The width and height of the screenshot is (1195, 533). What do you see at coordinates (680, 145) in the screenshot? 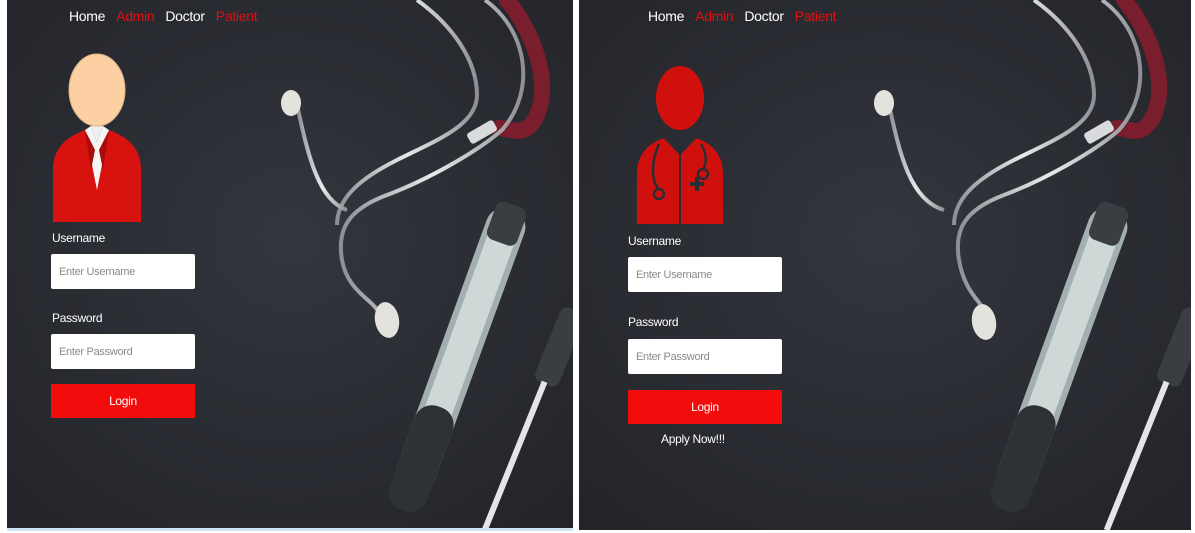
I see `doctor-icon` at bounding box center [680, 145].